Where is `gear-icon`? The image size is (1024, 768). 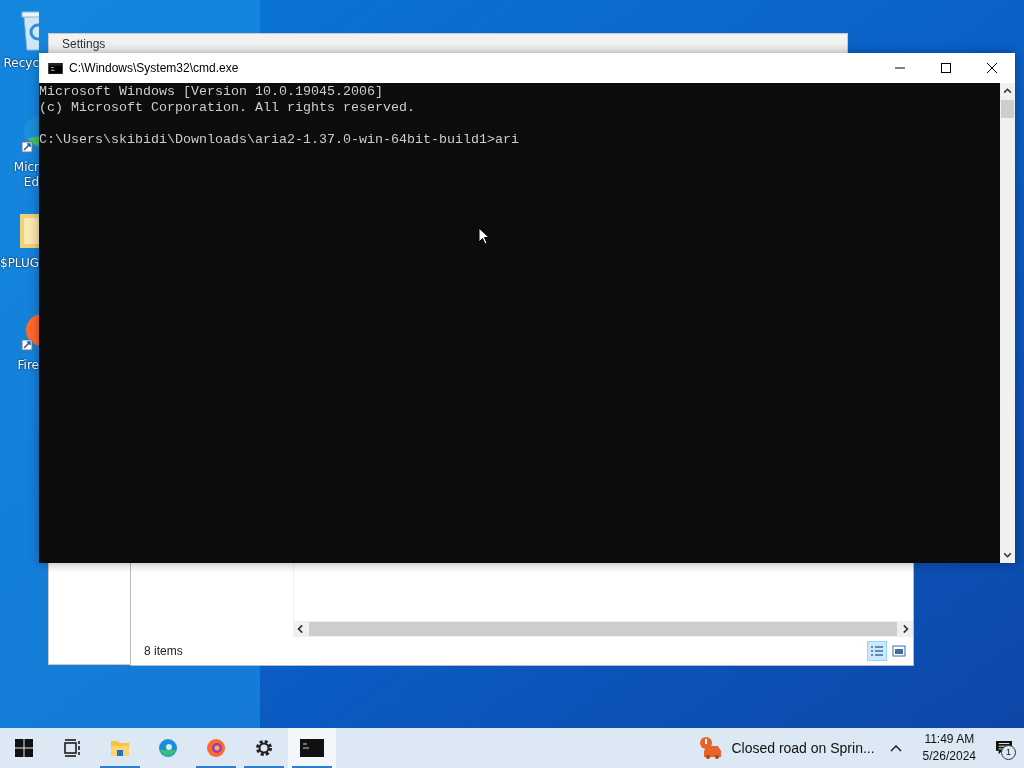
gear-icon is located at coordinates (264, 748).